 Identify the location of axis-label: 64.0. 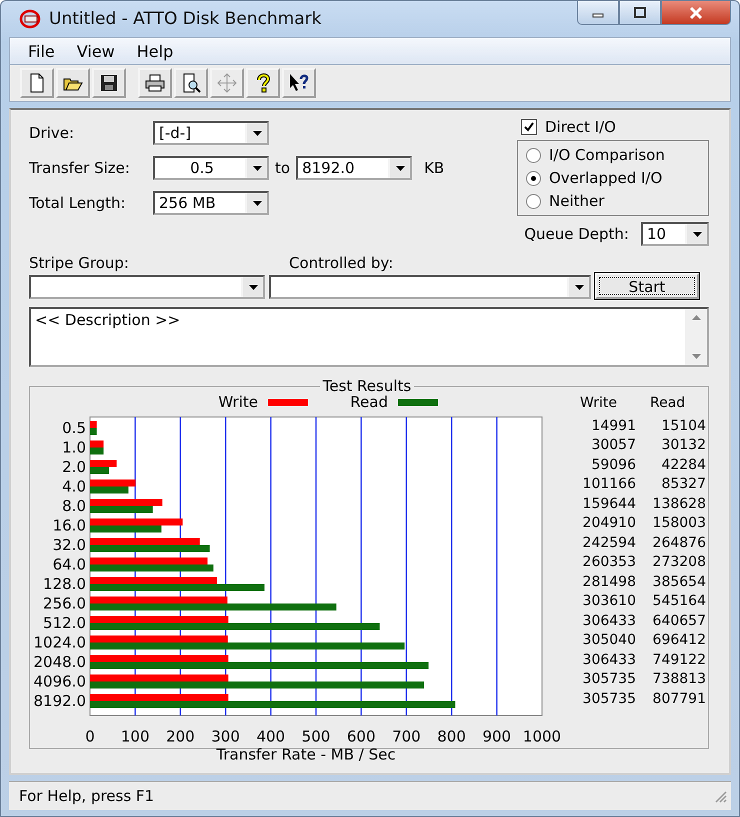
(69, 565).